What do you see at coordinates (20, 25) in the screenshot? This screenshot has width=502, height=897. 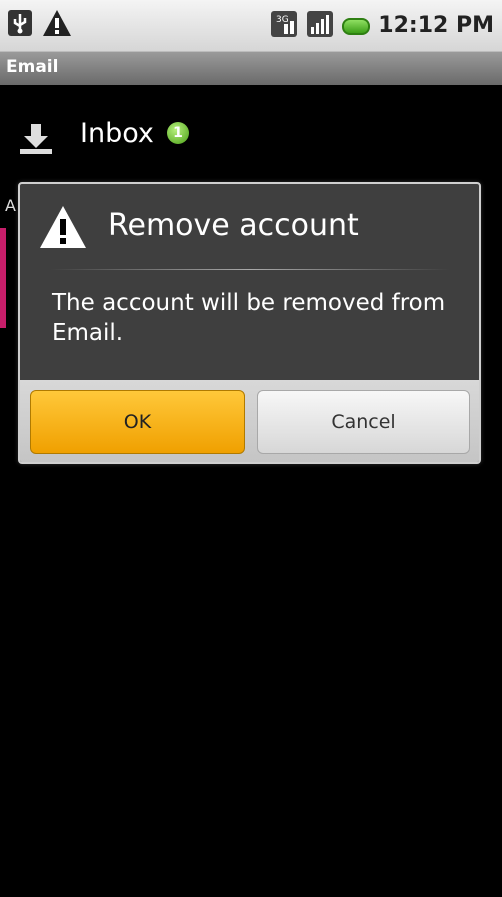 I see `usb-icon` at bounding box center [20, 25].